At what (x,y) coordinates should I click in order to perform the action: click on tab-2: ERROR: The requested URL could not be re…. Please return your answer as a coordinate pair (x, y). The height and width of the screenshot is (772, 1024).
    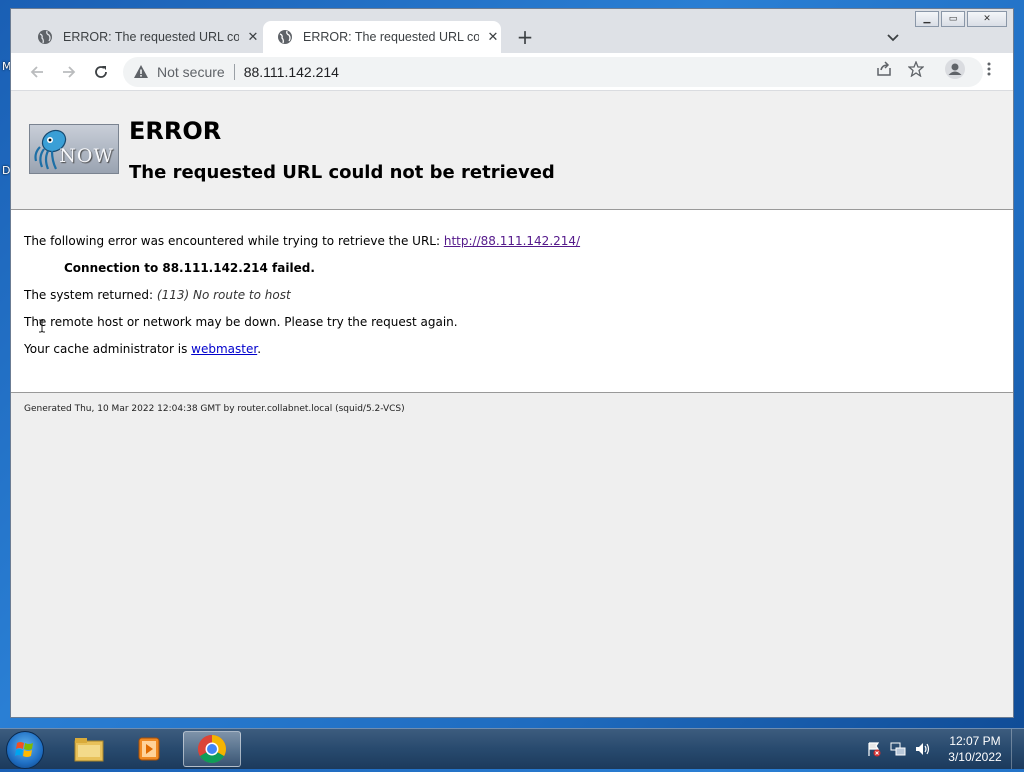
    Looking at the image, I should click on (382, 37).